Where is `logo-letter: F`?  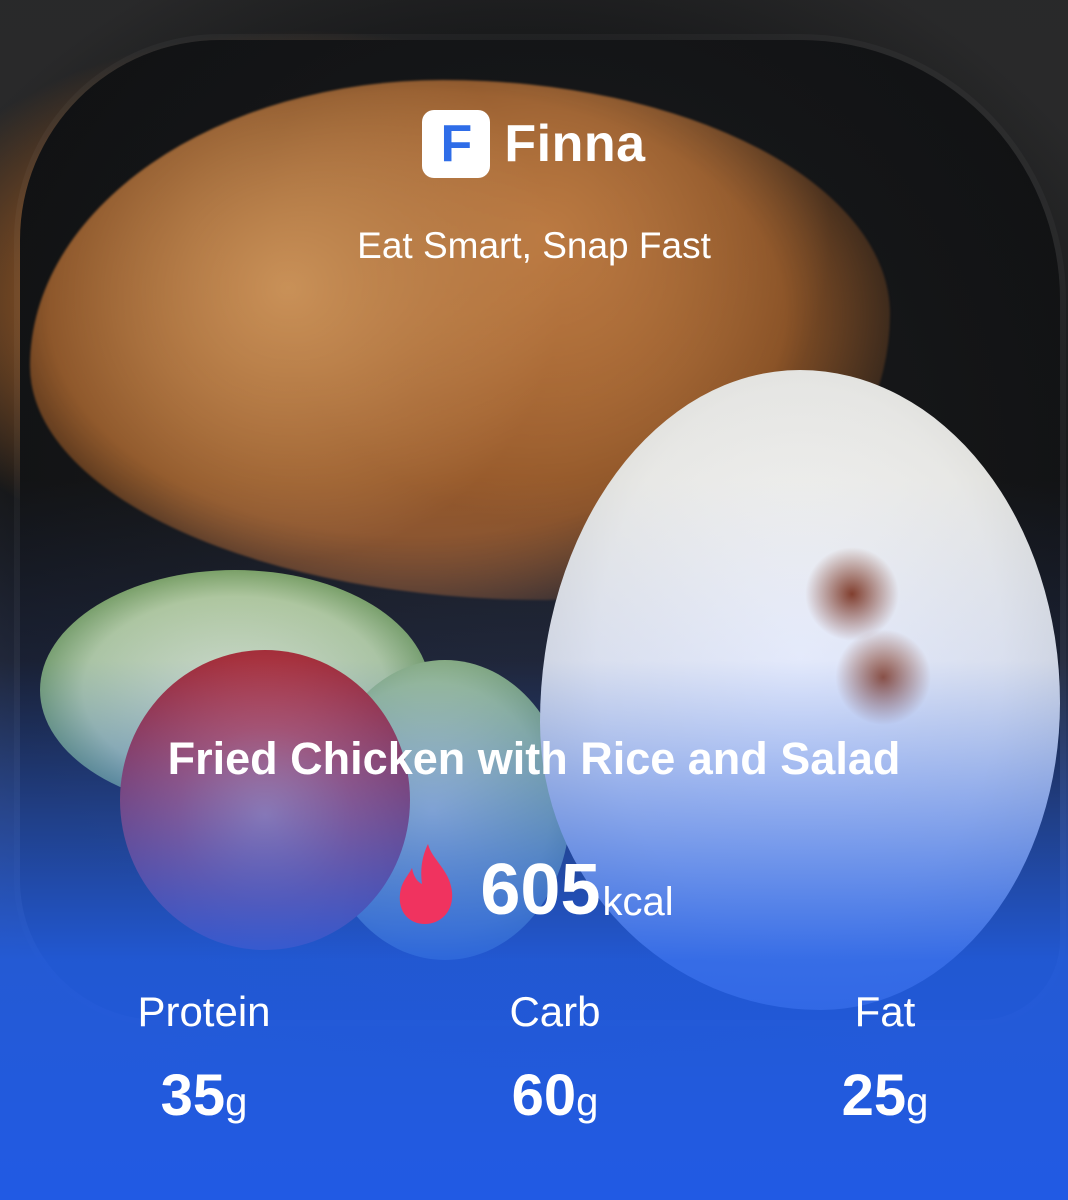
logo-letter: F is located at coordinates (456, 144).